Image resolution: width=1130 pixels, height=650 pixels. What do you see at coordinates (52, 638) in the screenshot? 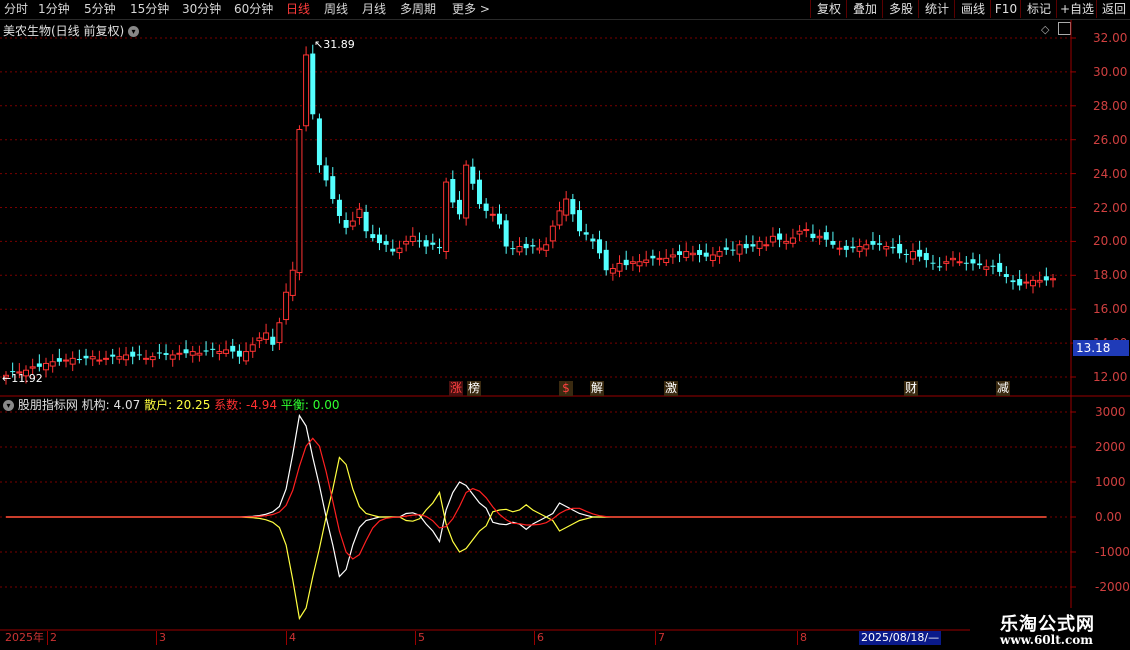
I see `date-label: 2` at bounding box center [52, 638].